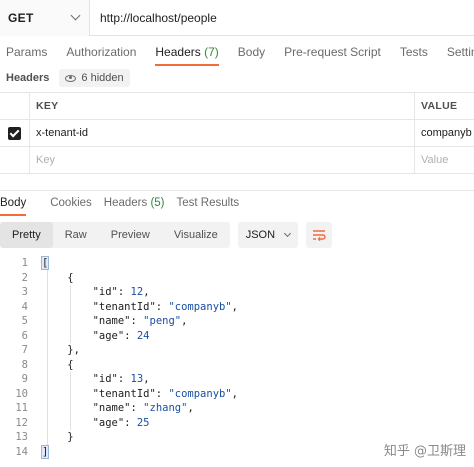  What do you see at coordinates (140, 321) in the screenshot?
I see `code-text: "name": "peng",` at bounding box center [140, 321].